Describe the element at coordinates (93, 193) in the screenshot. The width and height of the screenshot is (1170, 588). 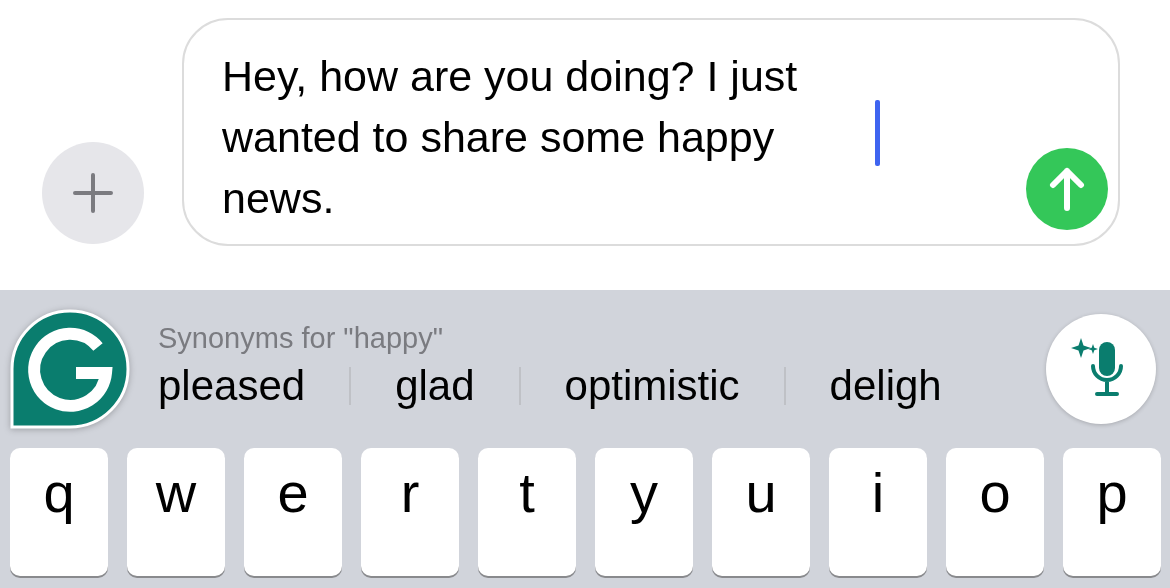
I see `plus-icon` at that location.